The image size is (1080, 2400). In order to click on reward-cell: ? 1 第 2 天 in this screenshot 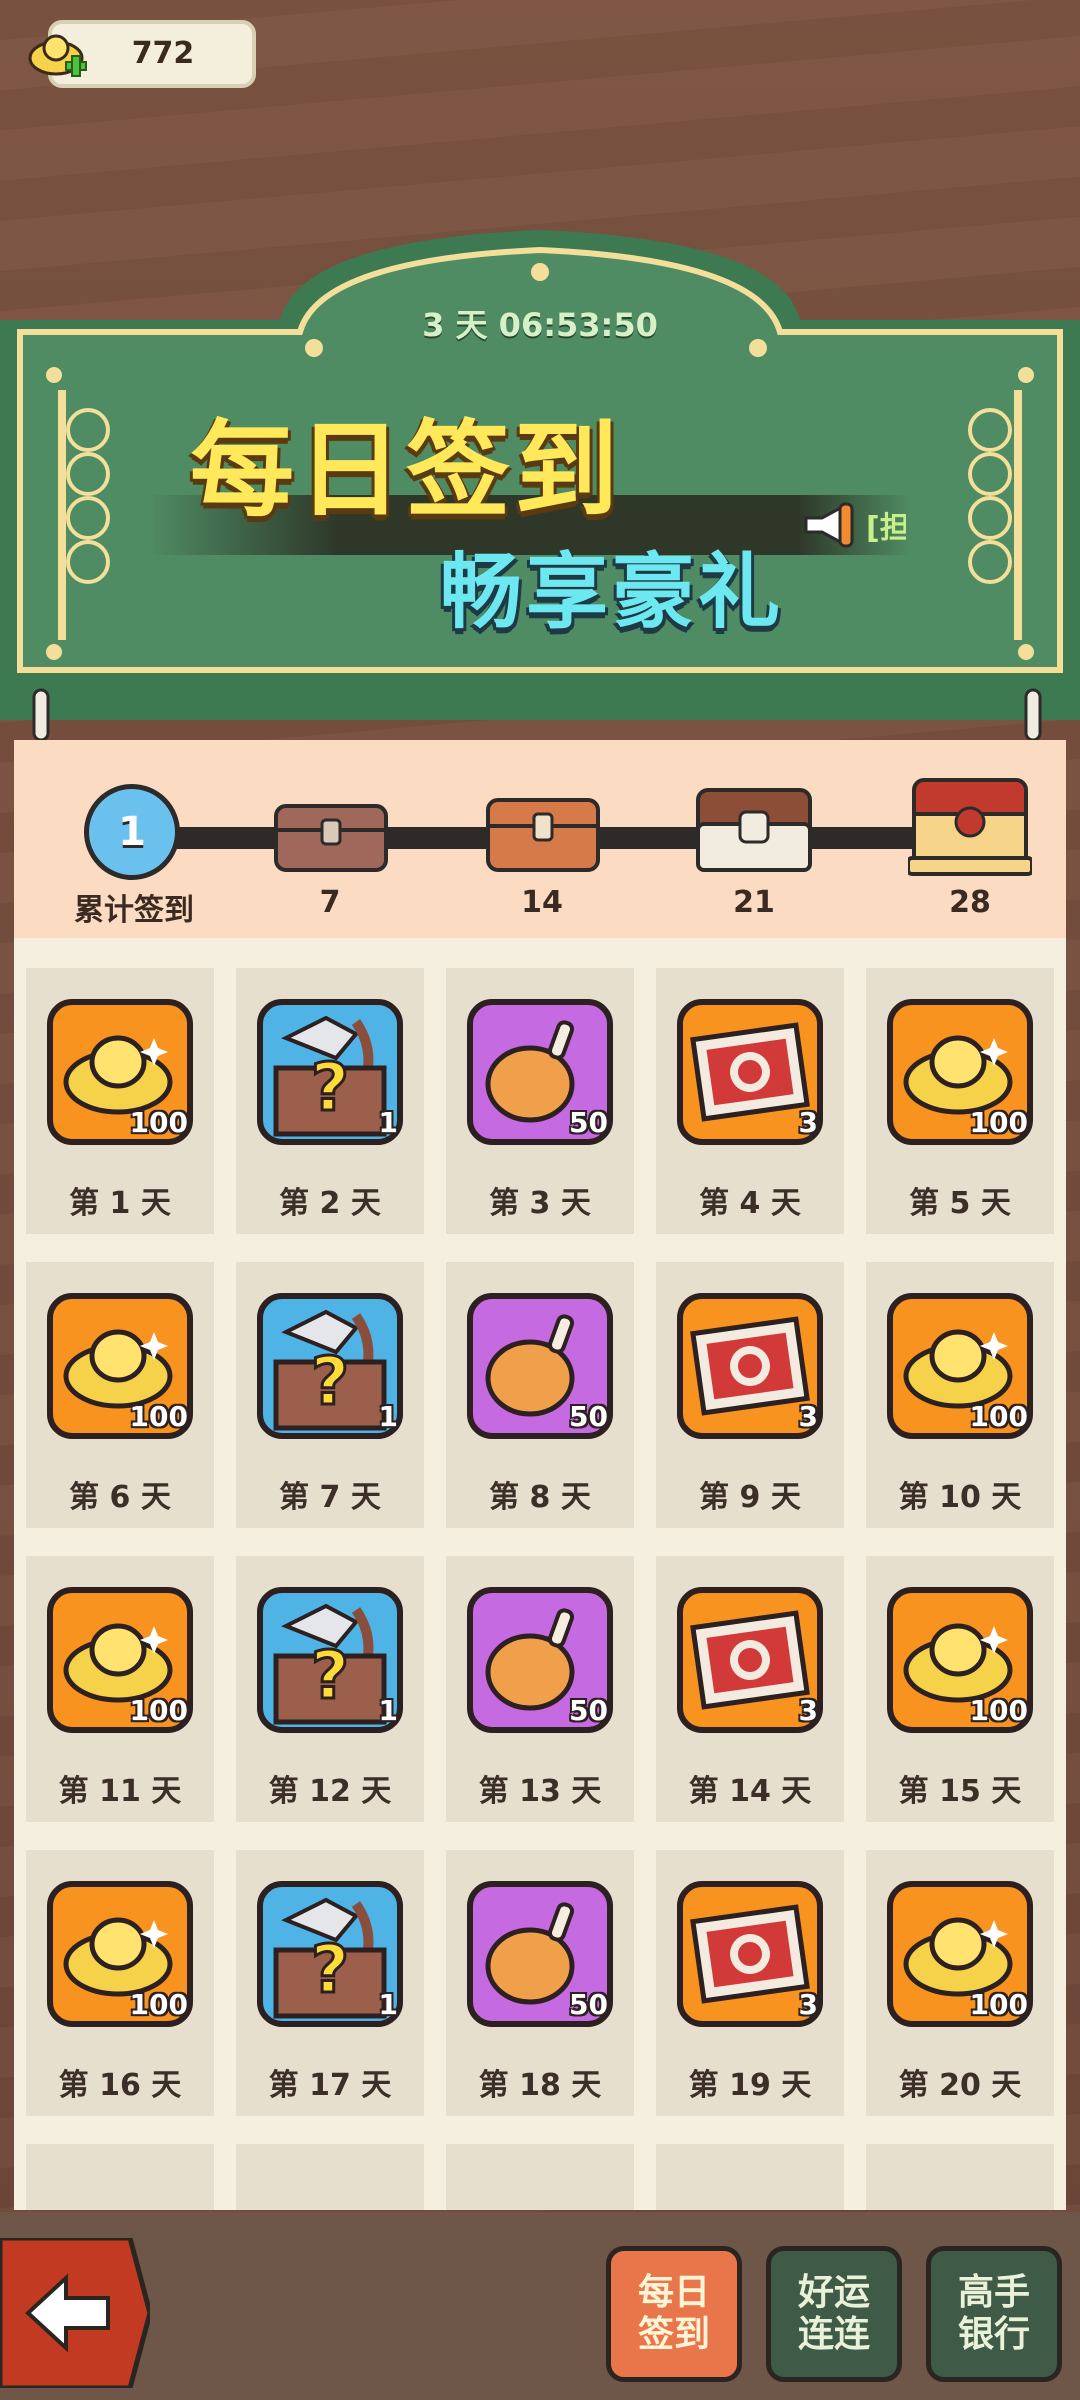, I will do `click(330, 1101)`.